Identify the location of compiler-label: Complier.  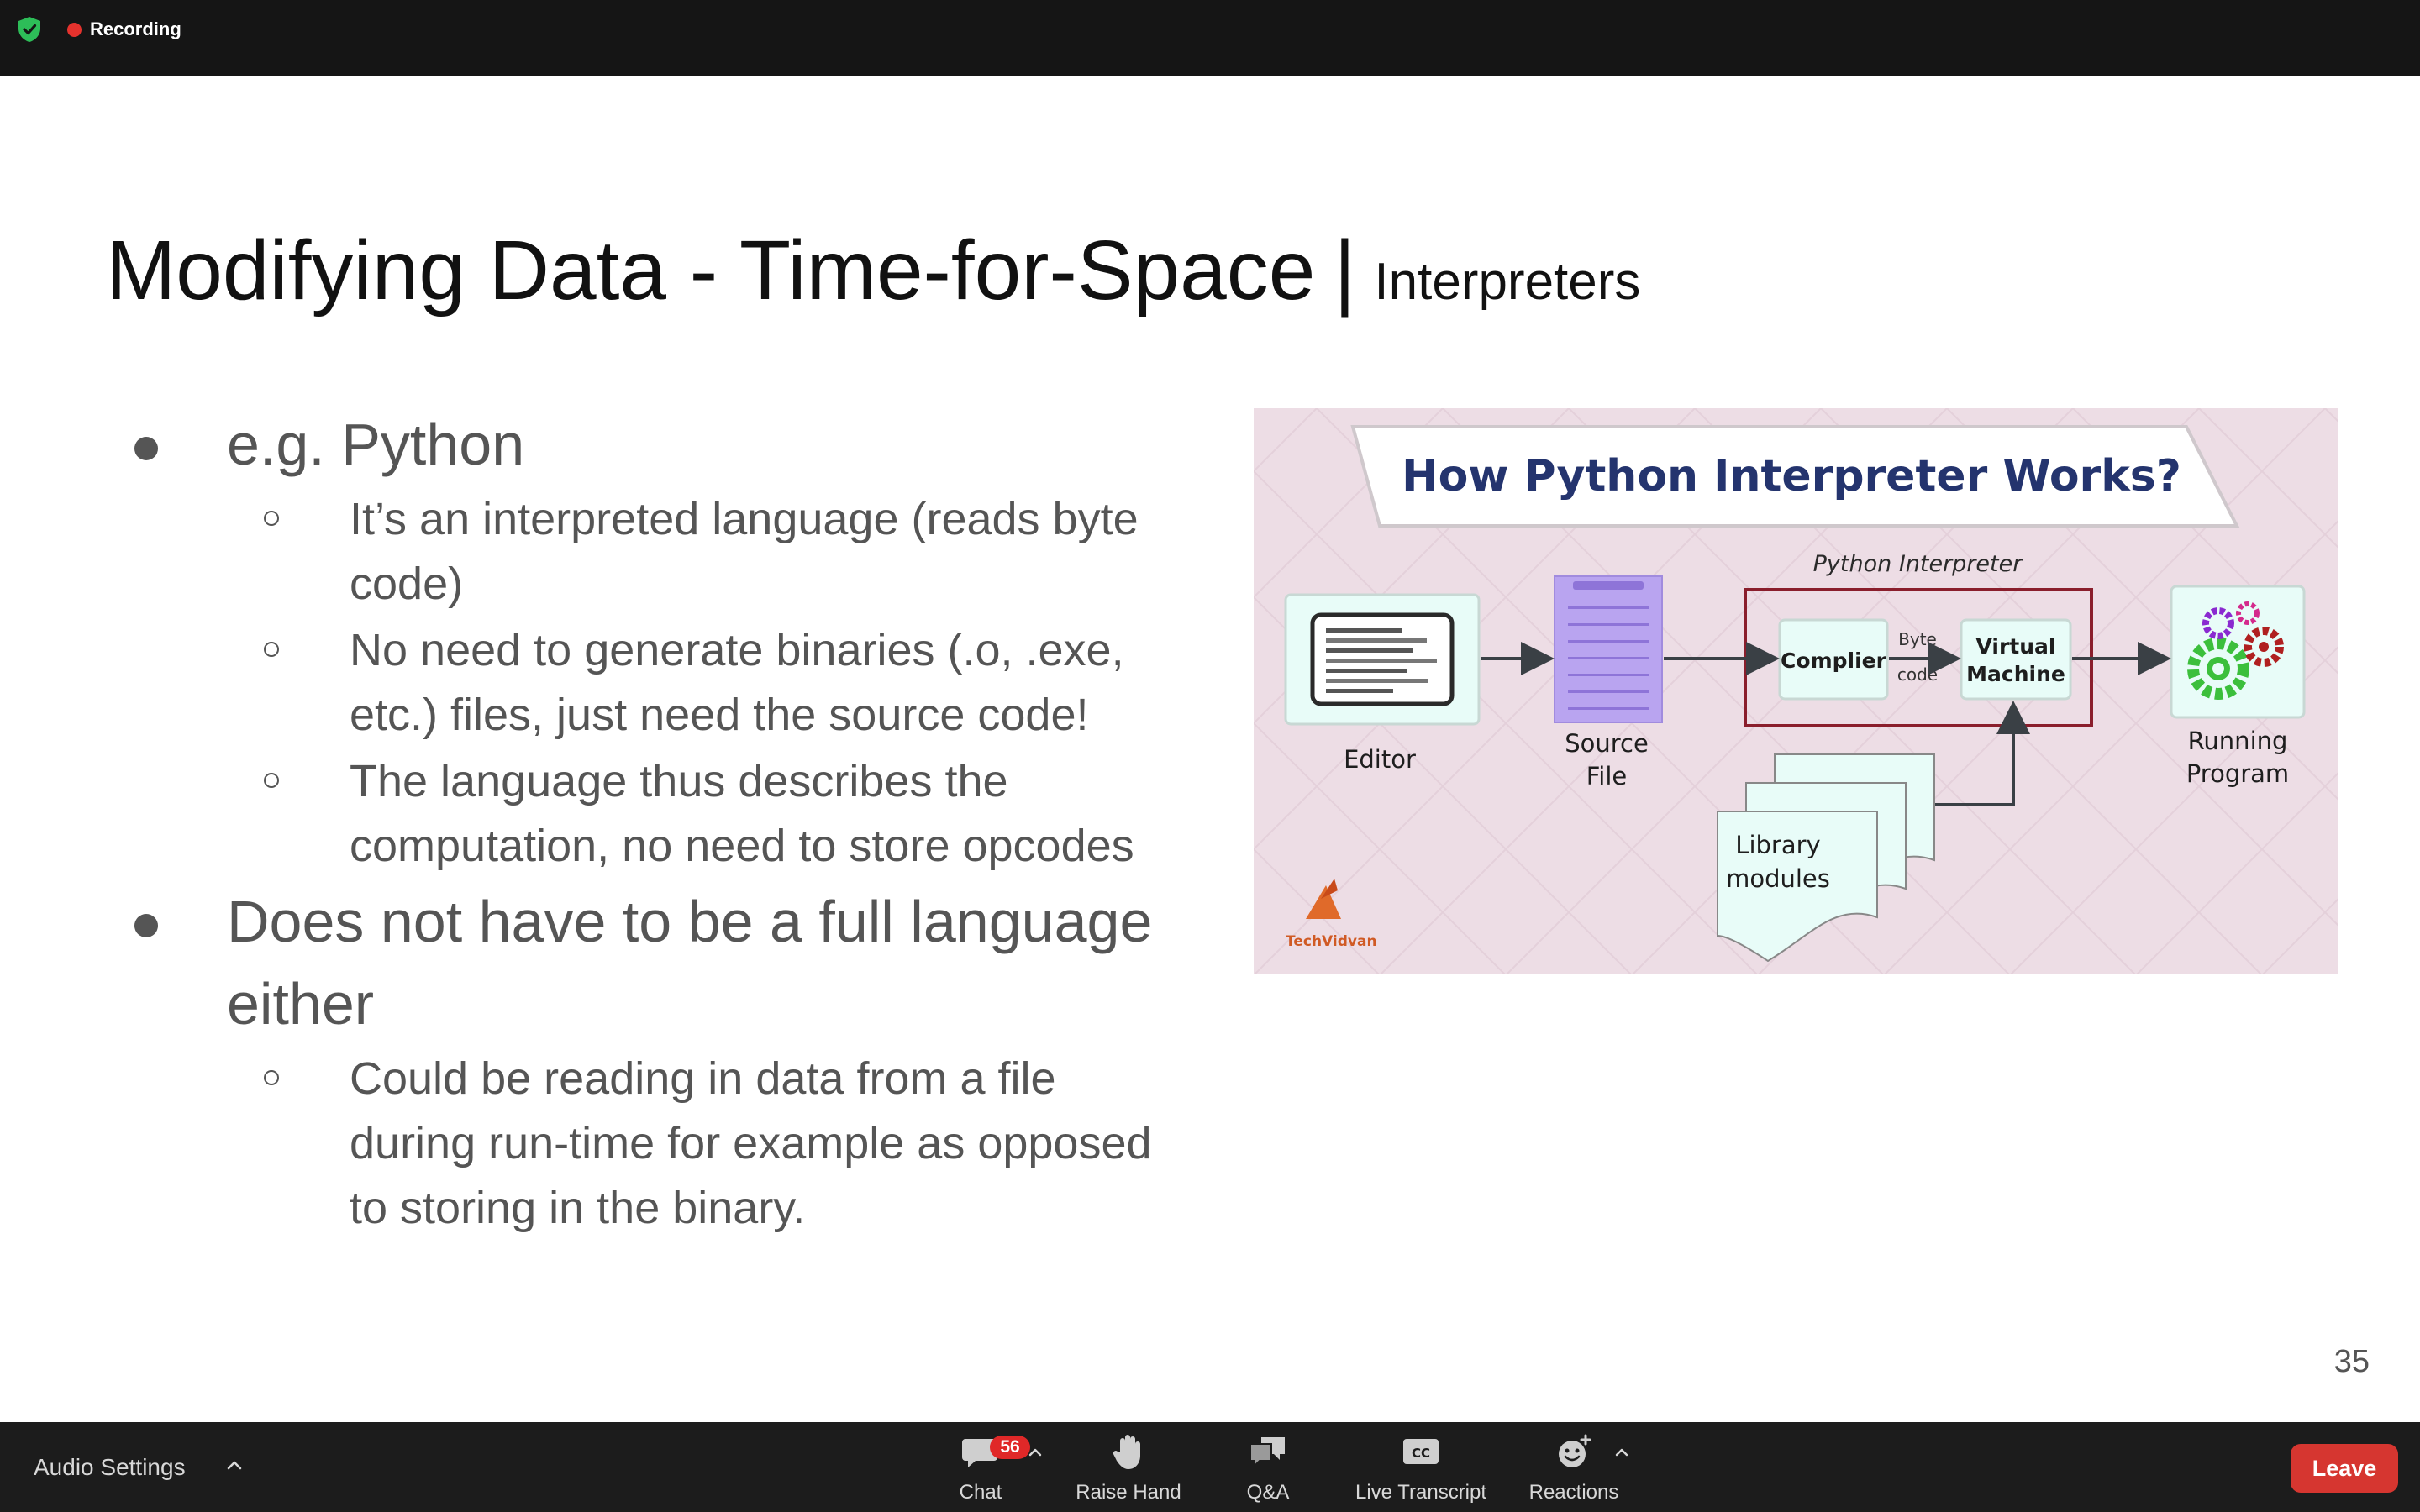
(1834, 660).